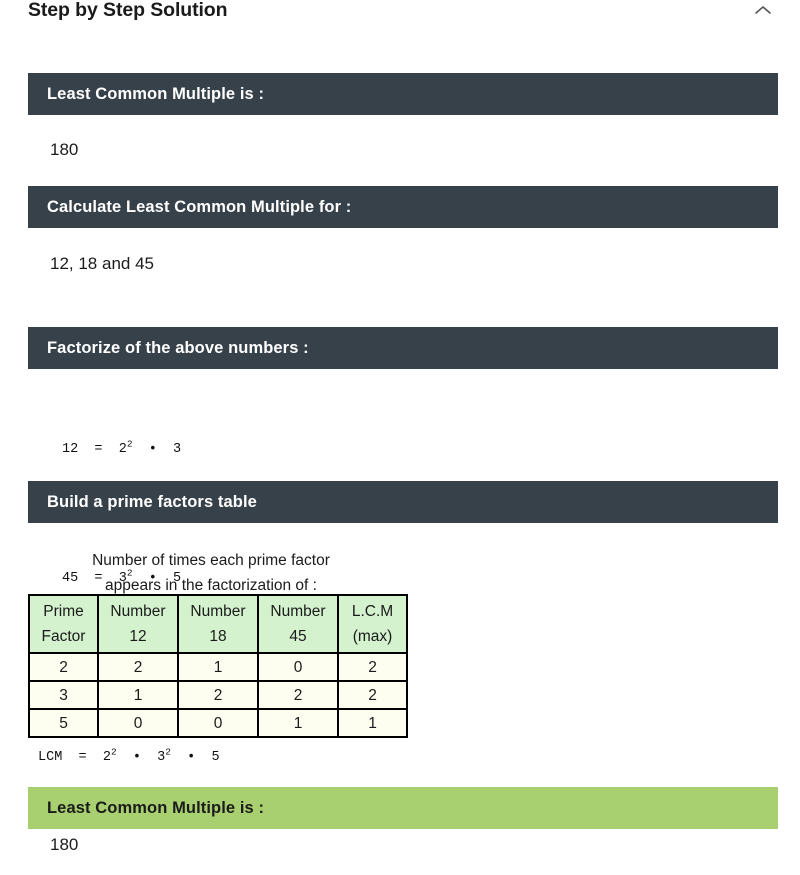 The height and width of the screenshot is (875, 800). I want to click on table-cell: 5, so click(63, 723).